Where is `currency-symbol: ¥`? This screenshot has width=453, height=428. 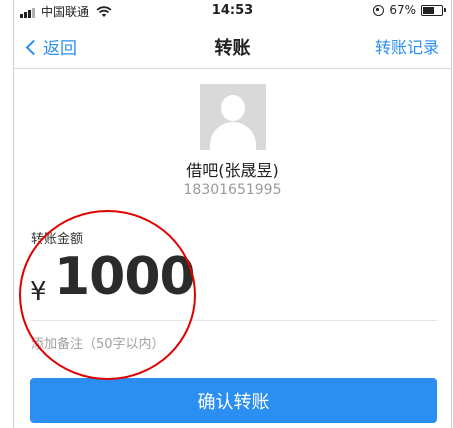 currency-symbol: ¥ is located at coordinates (38, 292).